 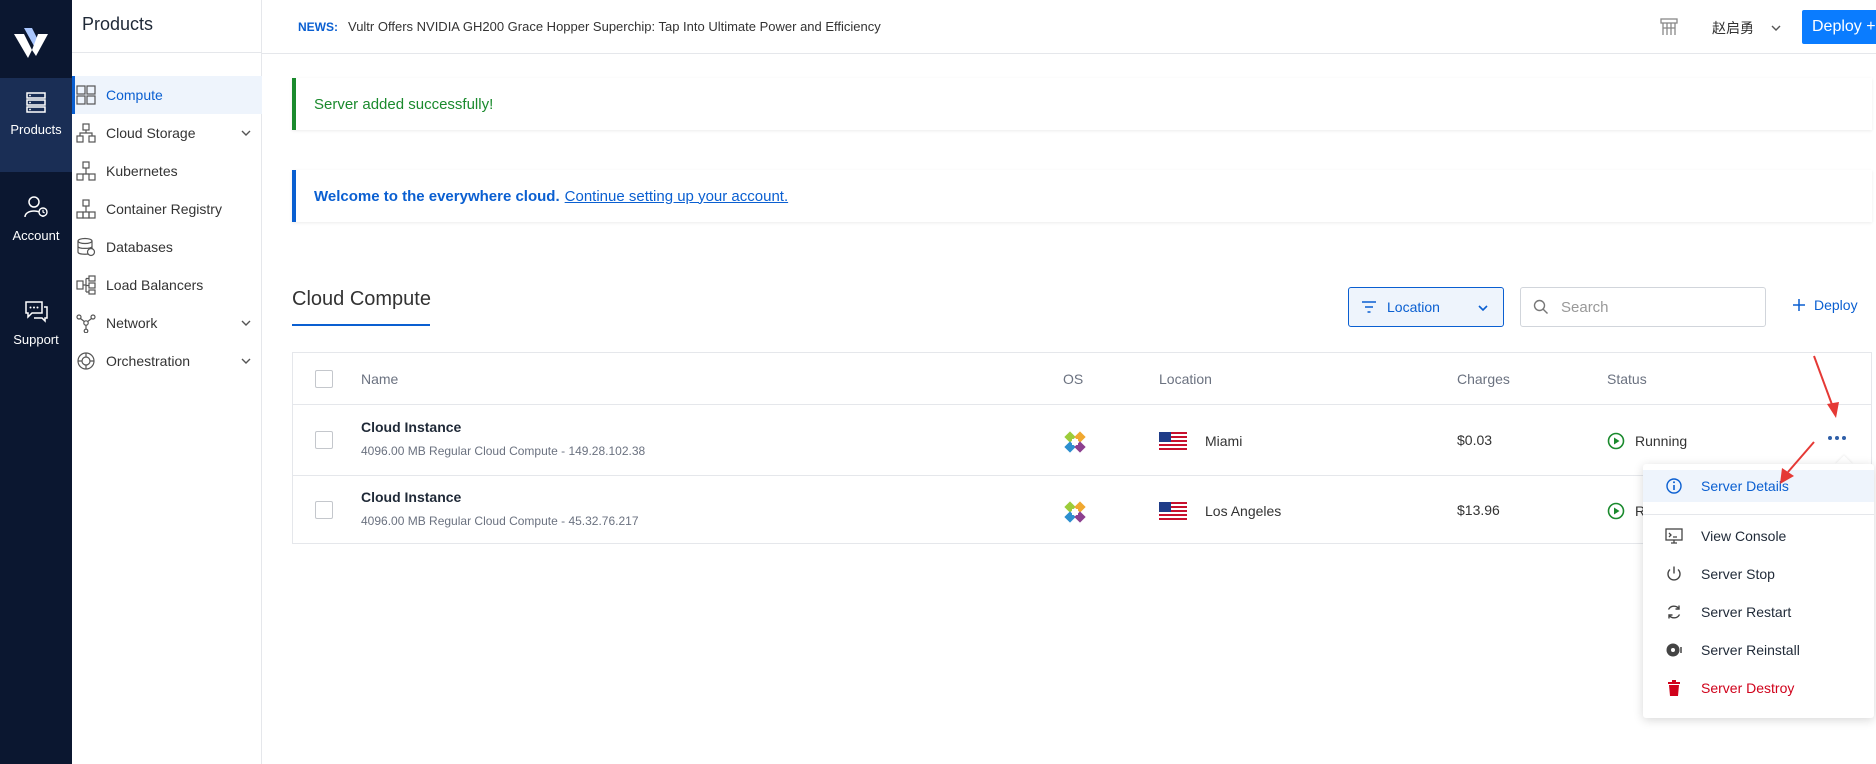 What do you see at coordinates (379, 379) in the screenshot?
I see `column-header-name: Name` at bounding box center [379, 379].